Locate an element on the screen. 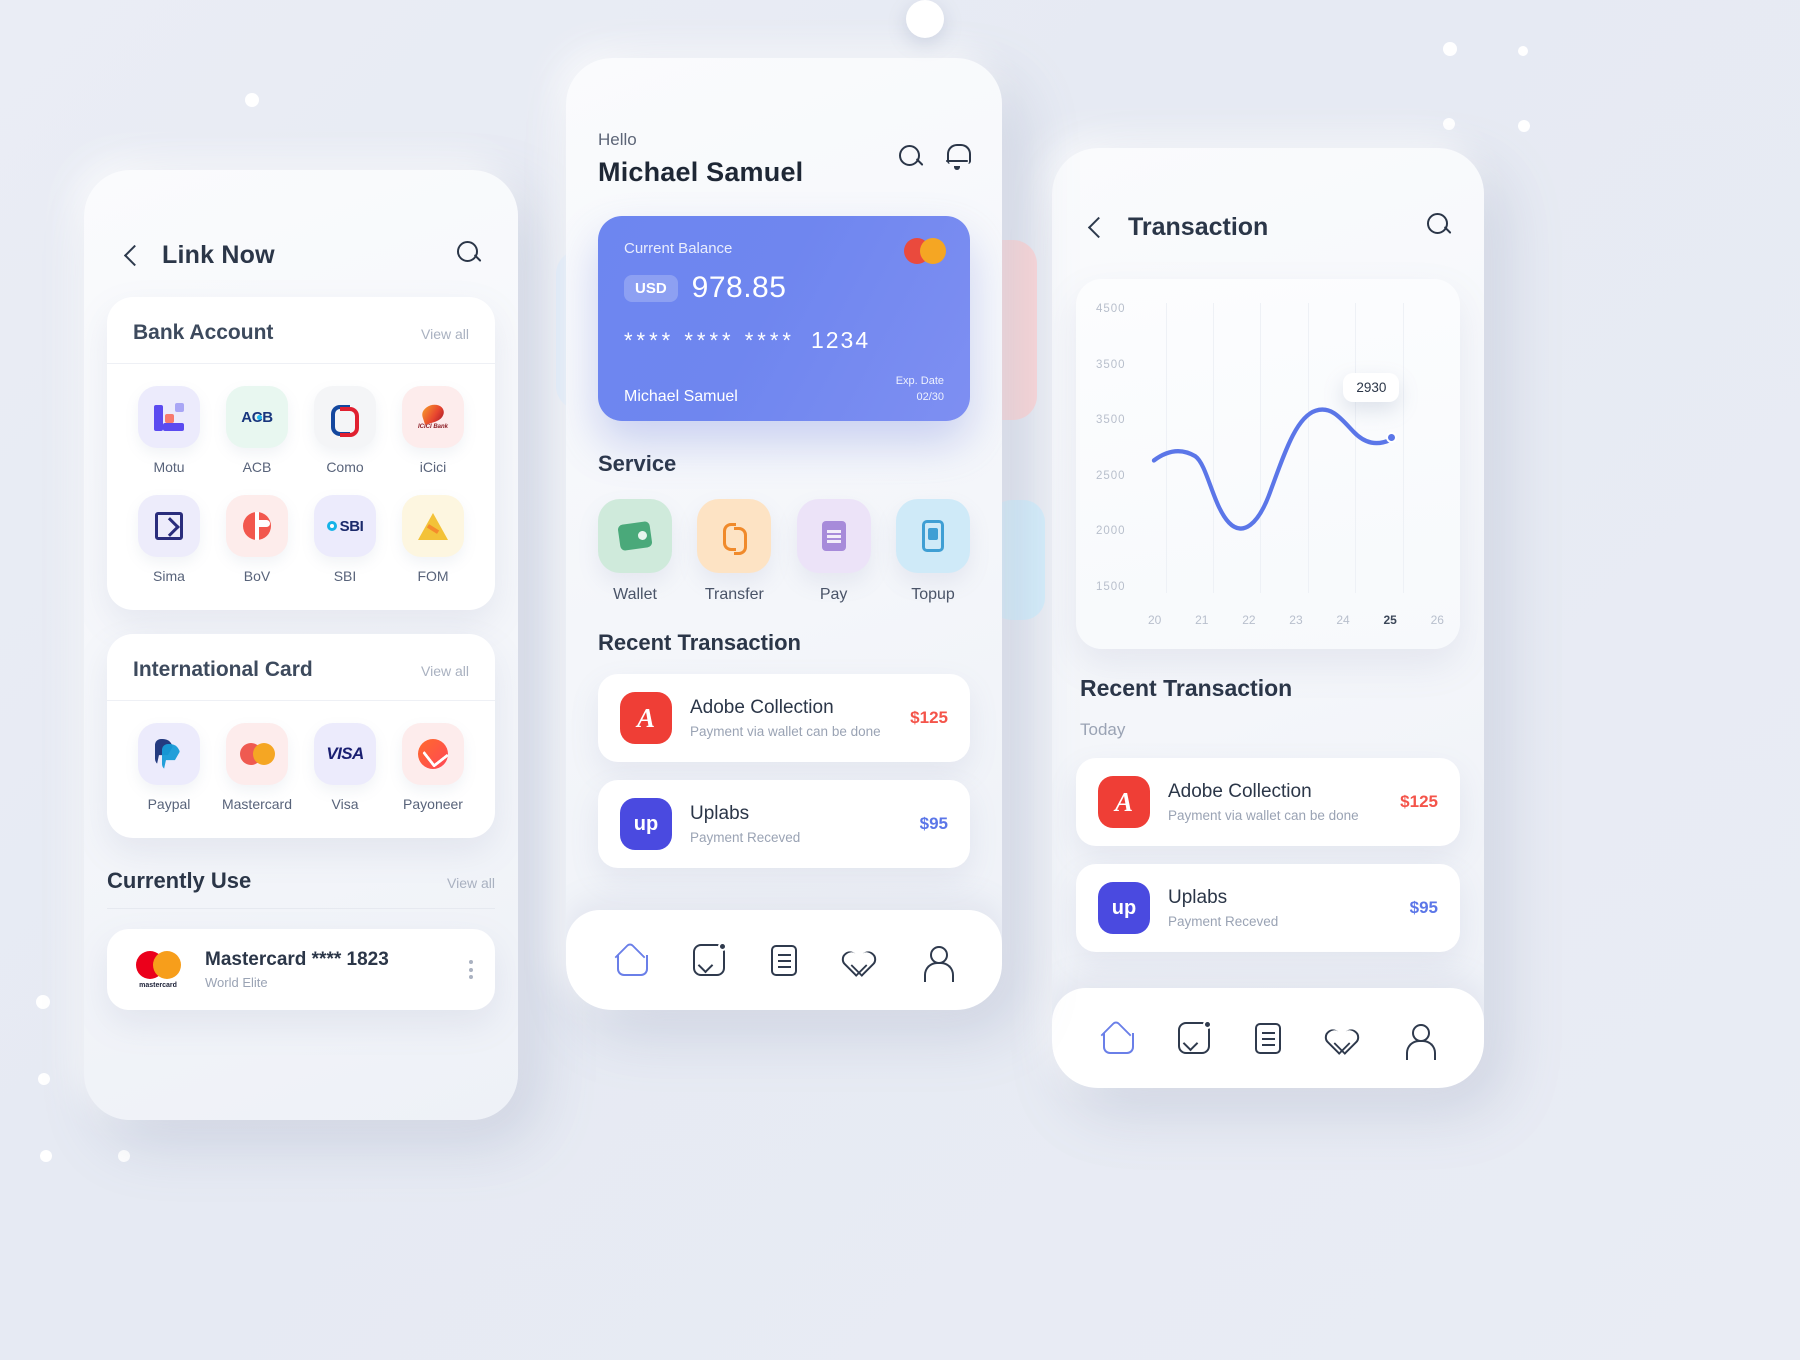  y-tick: 3500 is located at coordinates (1111, 364).